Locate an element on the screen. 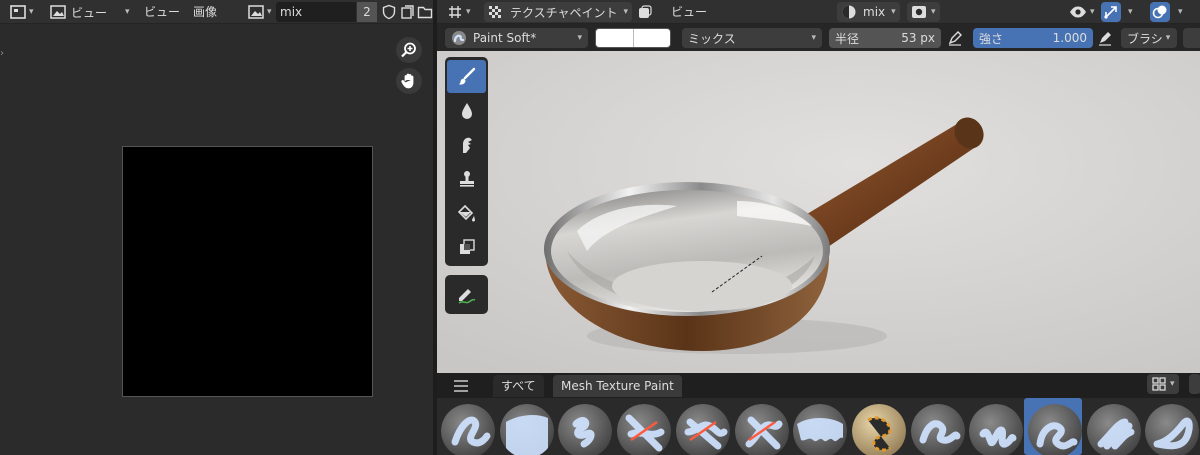  primary-color-swatch is located at coordinates (633, 38).